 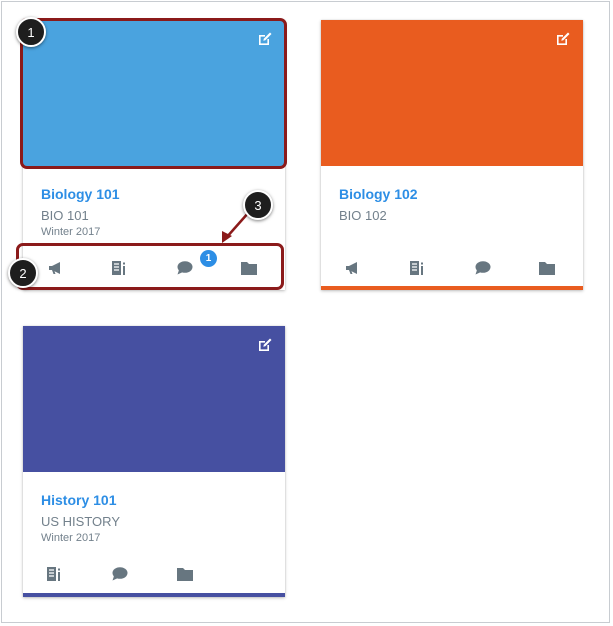 I want to click on callout-marker: 1, so click(x=31, y=32).